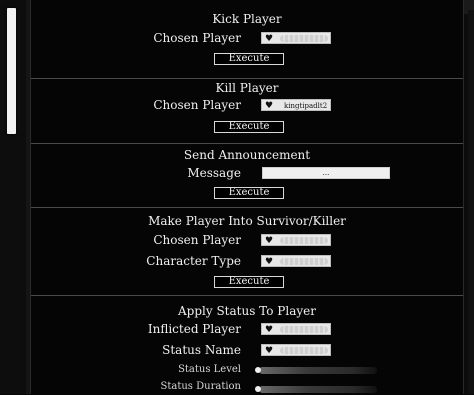 Image resolution: width=474 pixels, height=395 pixels. Describe the element at coordinates (193, 261) in the screenshot. I see `field-label: Character Type` at that location.